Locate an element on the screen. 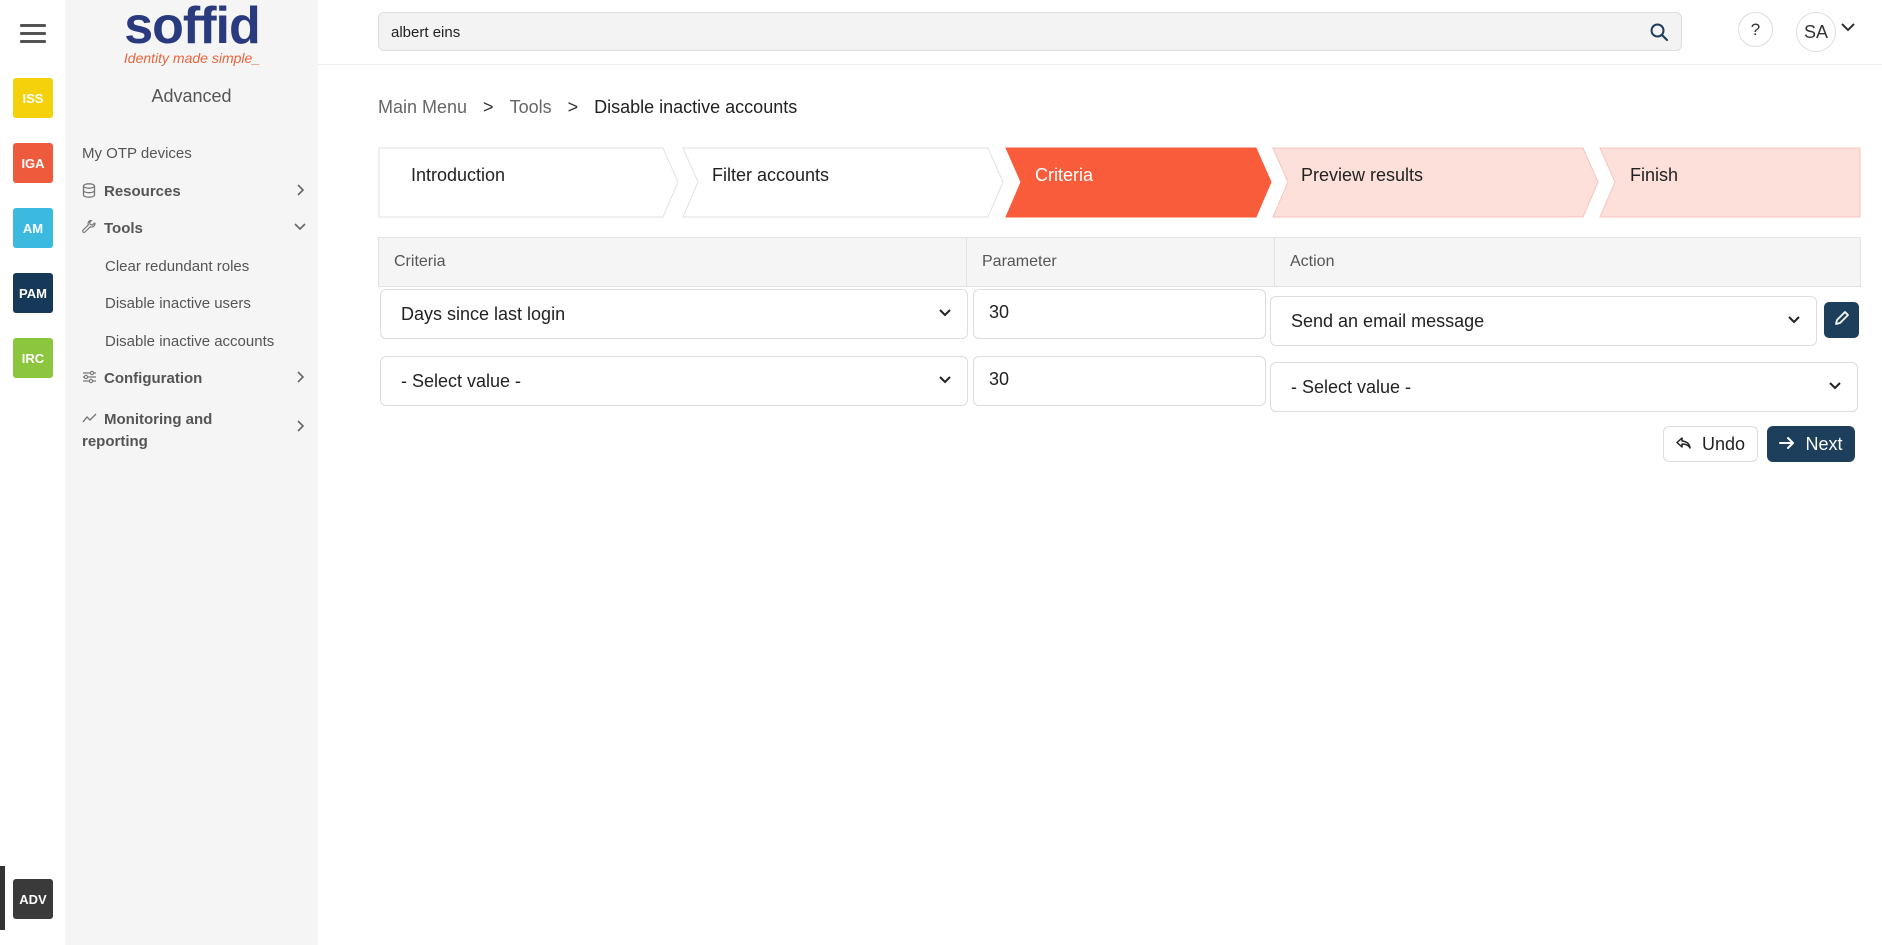 This screenshot has width=1882, height=945. app-tile-am: AM is located at coordinates (33, 228).